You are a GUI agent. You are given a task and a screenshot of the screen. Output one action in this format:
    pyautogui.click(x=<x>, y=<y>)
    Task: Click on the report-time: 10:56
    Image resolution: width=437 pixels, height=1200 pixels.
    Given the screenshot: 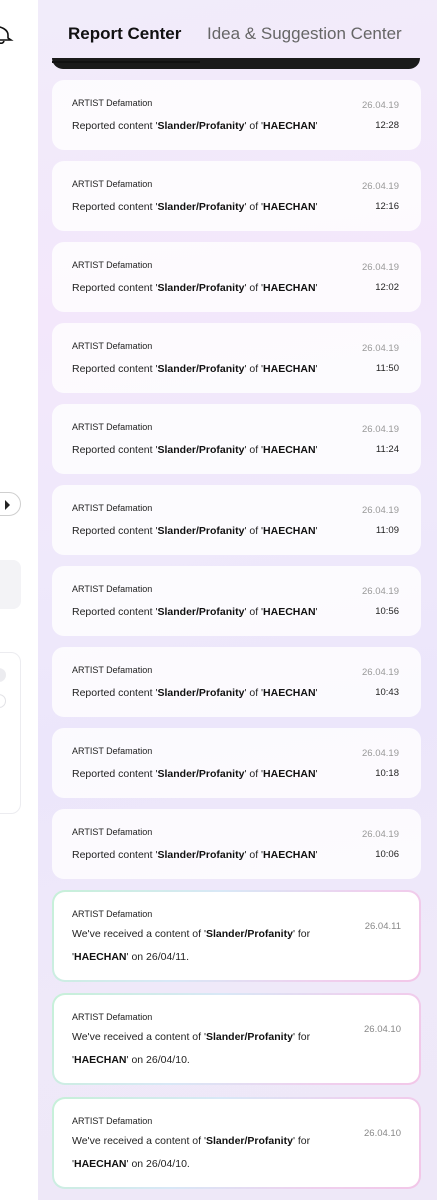 What is the action you would take?
    pyautogui.click(x=387, y=611)
    